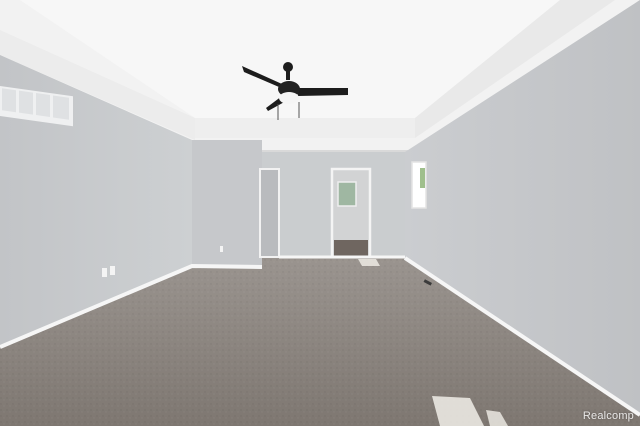  I want to click on left-alcove-wall, so click(227, 204).